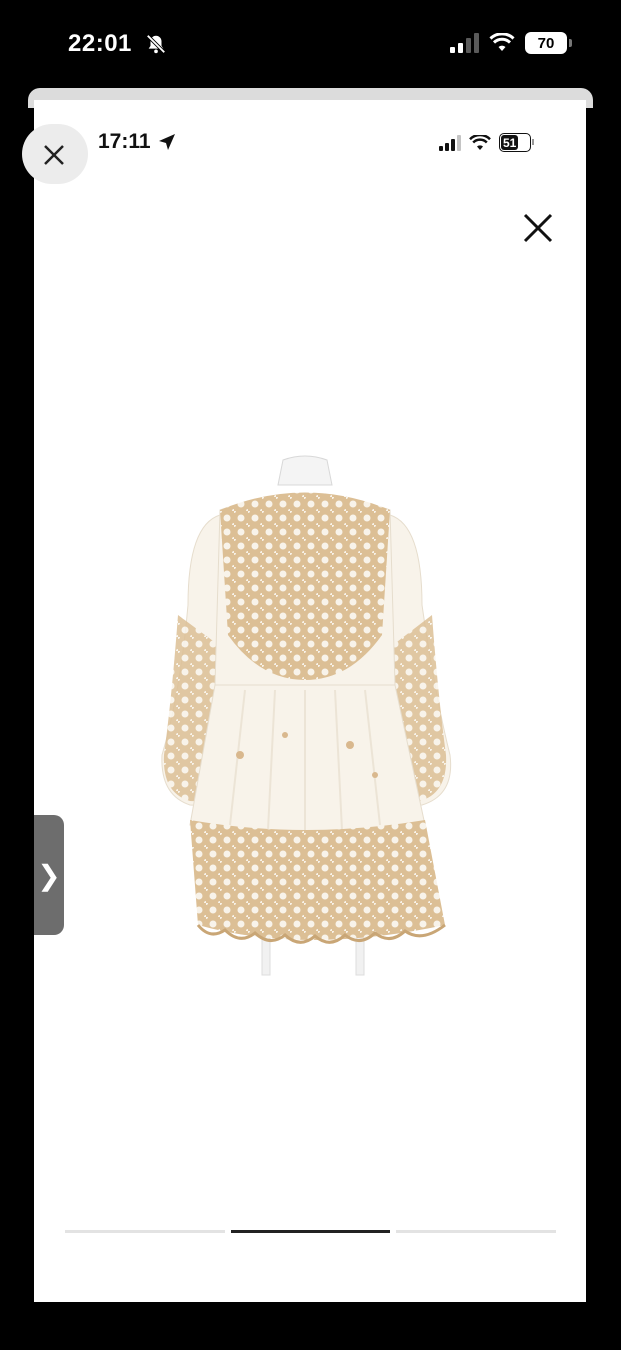  What do you see at coordinates (167, 142) in the screenshot?
I see `location-arrow-icon` at bounding box center [167, 142].